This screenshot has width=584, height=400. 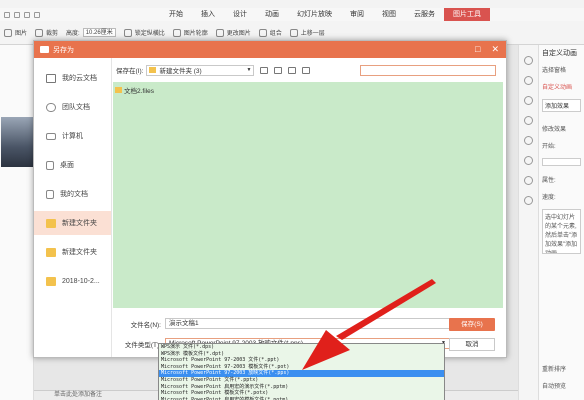 I want to click on filetype-option: Microsoft PowerPoint 97-2003 文件(*.ppt), so click(x=301, y=360).